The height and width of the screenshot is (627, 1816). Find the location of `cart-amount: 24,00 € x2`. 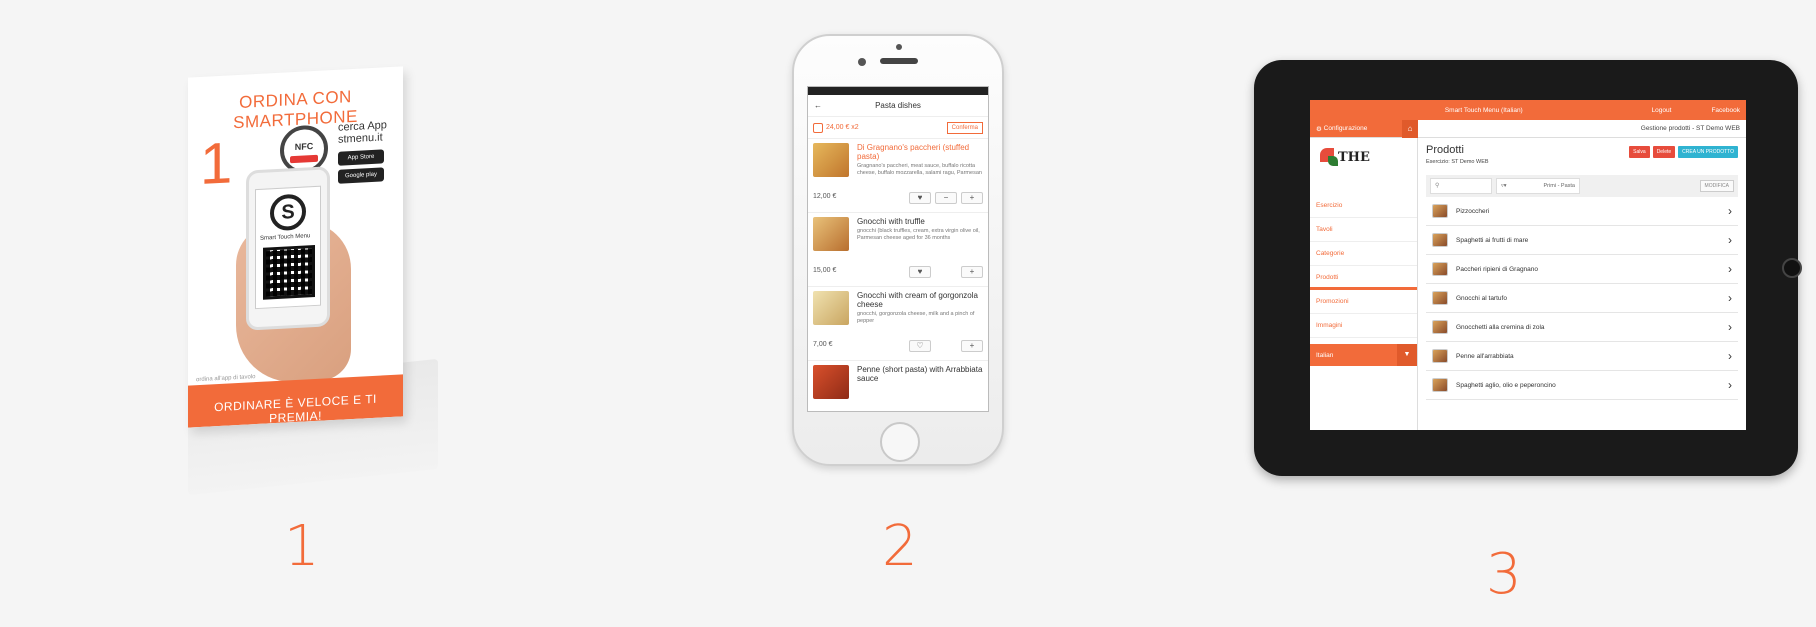

cart-amount: 24,00 € x2 is located at coordinates (842, 127).